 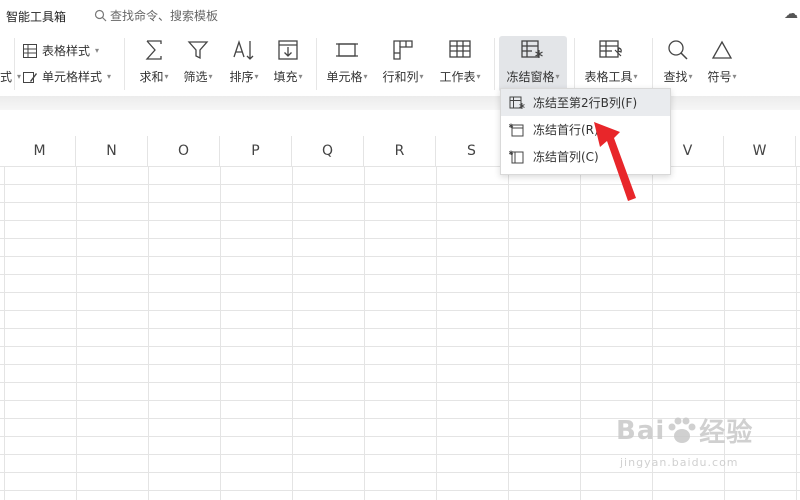 What do you see at coordinates (460, 50) in the screenshot?
I see `worksheet-icon` at bounding box center [460, 50].